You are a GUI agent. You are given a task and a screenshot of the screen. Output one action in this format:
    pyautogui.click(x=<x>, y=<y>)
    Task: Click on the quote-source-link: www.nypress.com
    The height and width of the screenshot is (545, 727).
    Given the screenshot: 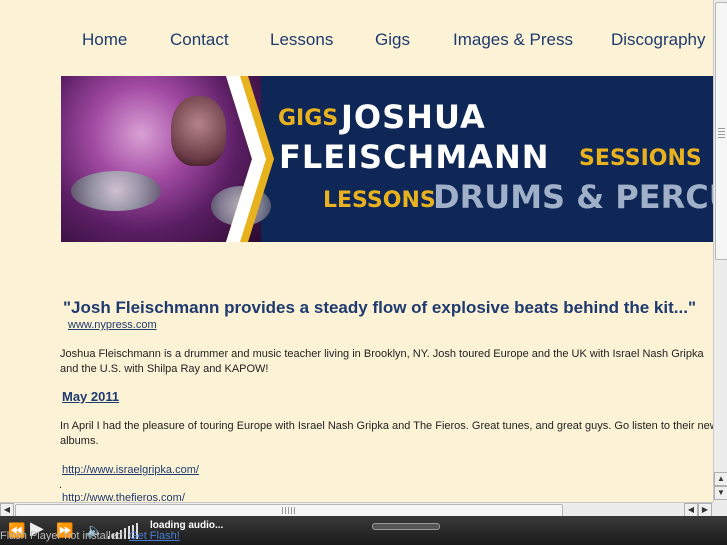 What is the action you would take?
    pyautogui.click(x=112, y=325)
    